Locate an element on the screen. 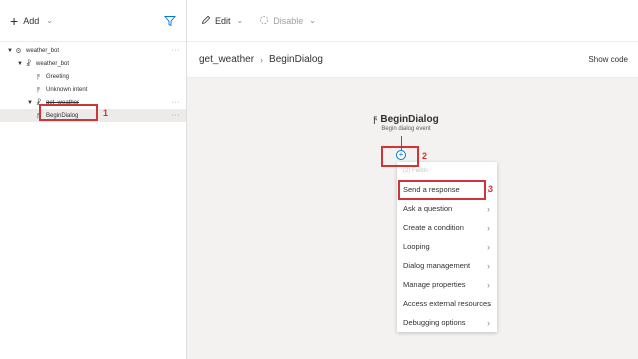  trigger-node-title: ϝ BeginDialog is located at coordinates (406, 119).